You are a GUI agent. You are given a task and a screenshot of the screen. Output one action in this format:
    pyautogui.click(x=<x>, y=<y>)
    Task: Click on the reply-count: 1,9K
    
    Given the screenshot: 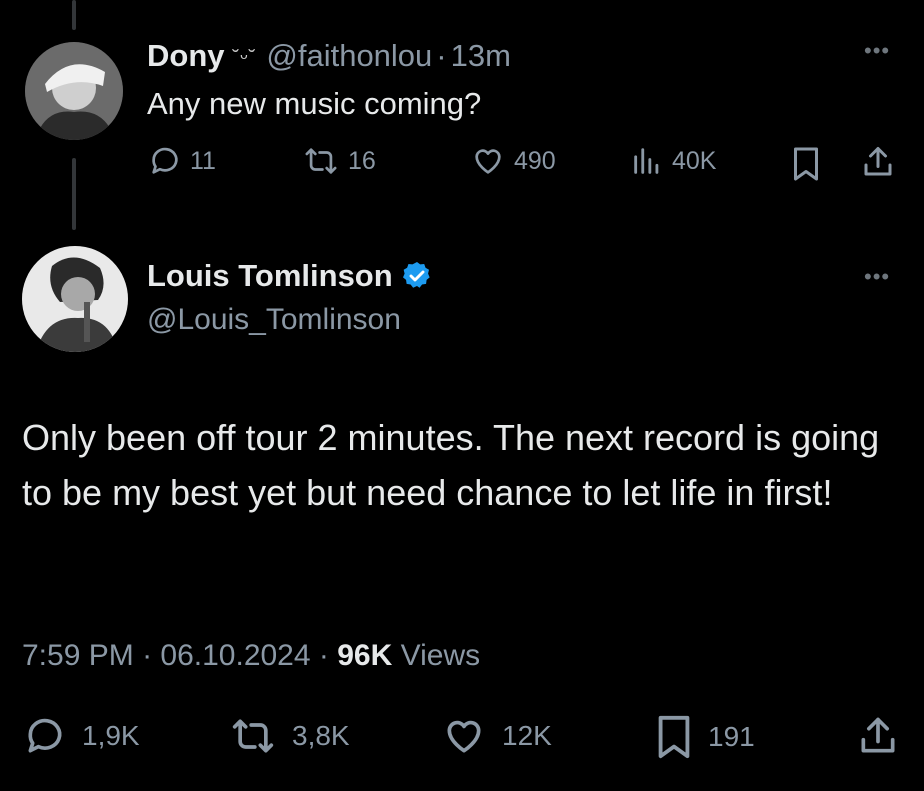 What is the action you would take?
    pyautogui.click(x=111, y=735)
    